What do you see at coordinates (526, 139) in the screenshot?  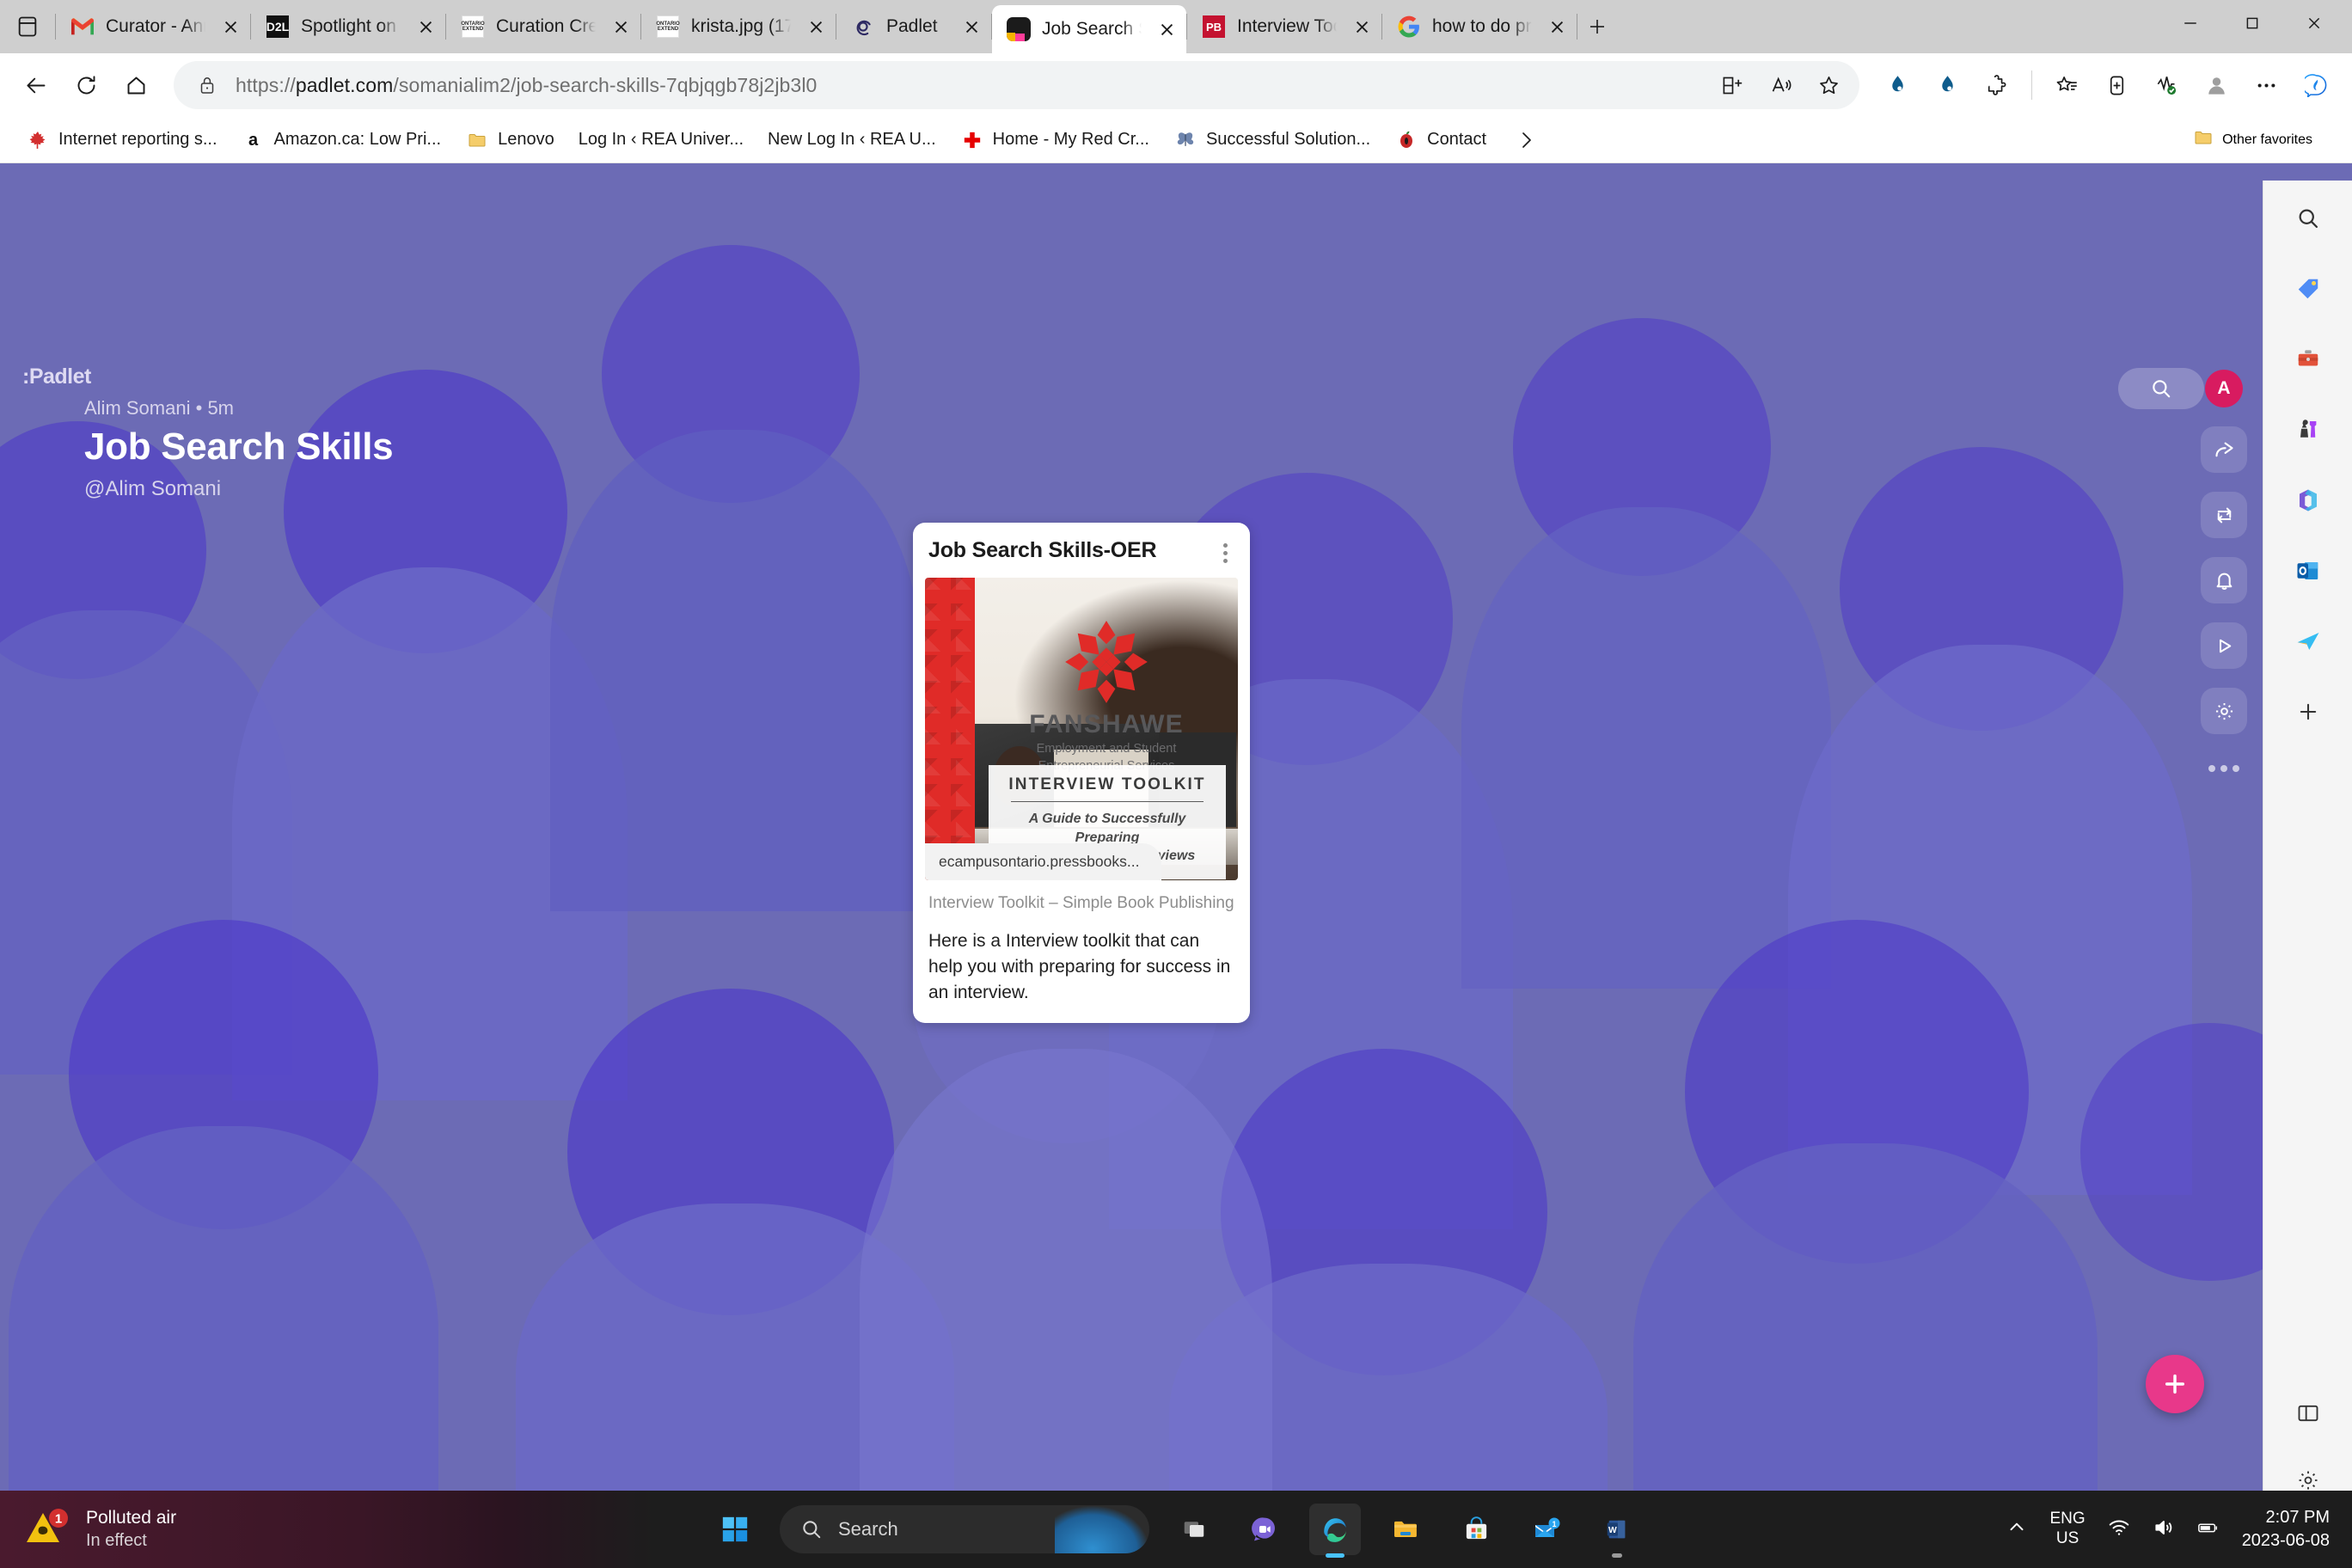 I see `bookmark-label: Lenovo` at bounding box center [526, 139].